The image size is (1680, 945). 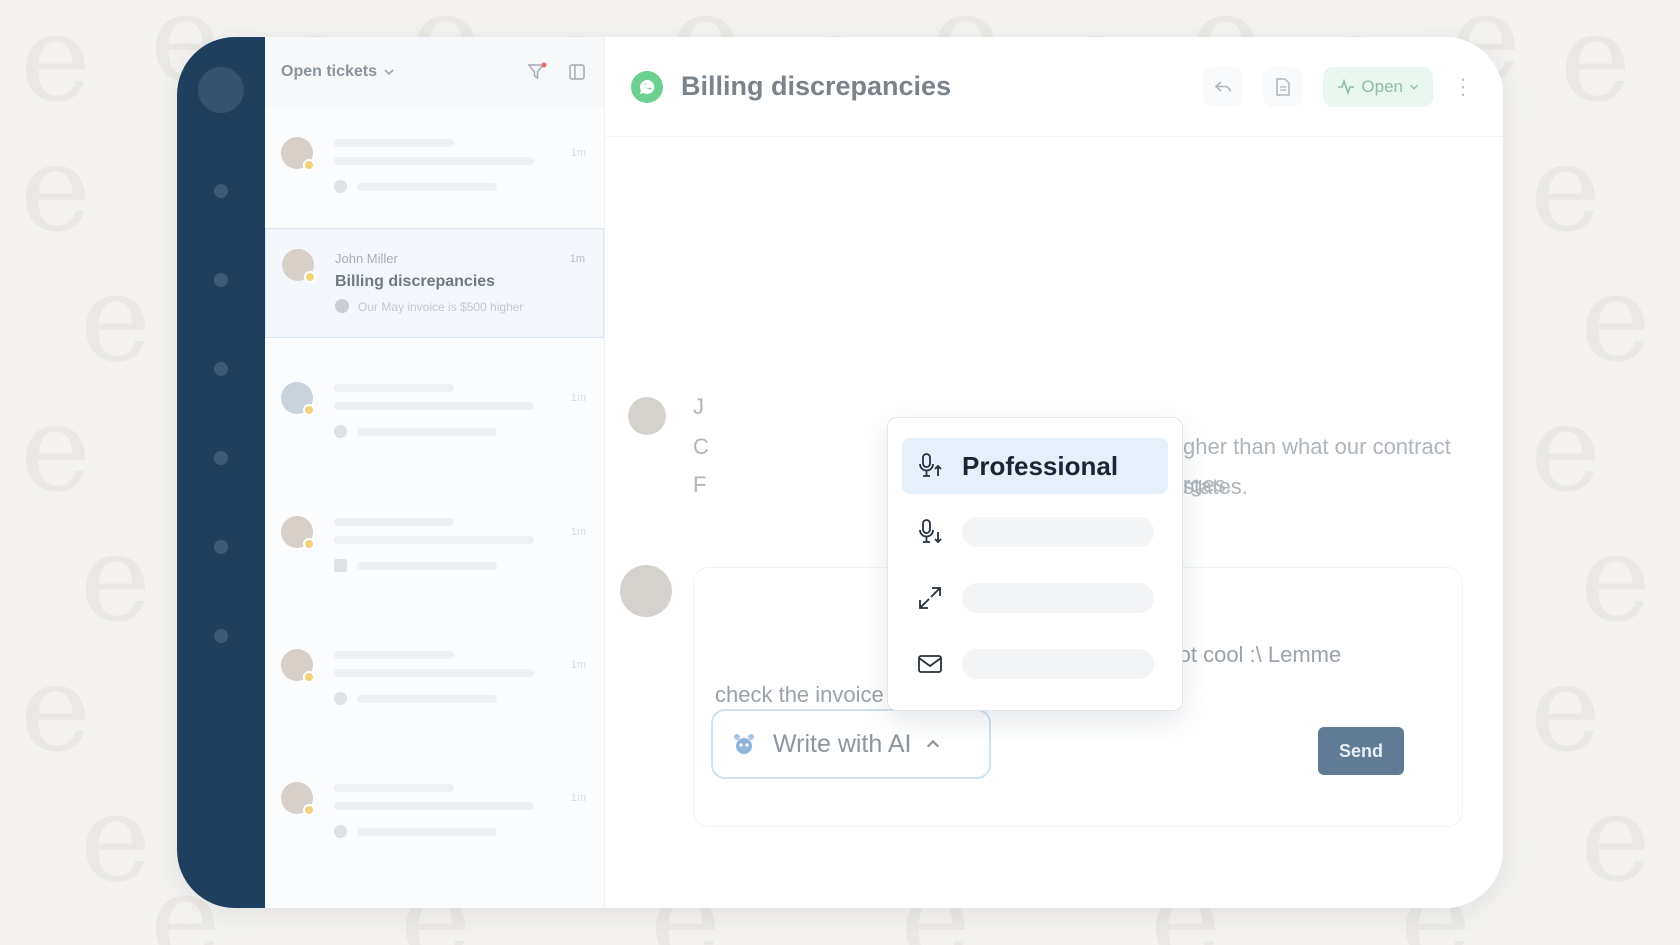 What do you see at coordinates (1346, 86) in the screenshot?
I see `activity-icon` at bounding box center [1346, 86].